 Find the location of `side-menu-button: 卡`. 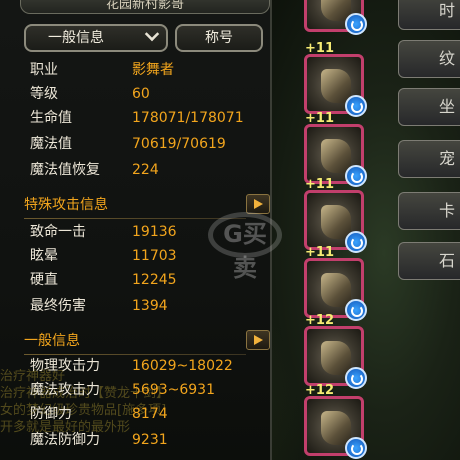

side-menu-button: 卡 is located at coordinates (429, 211).